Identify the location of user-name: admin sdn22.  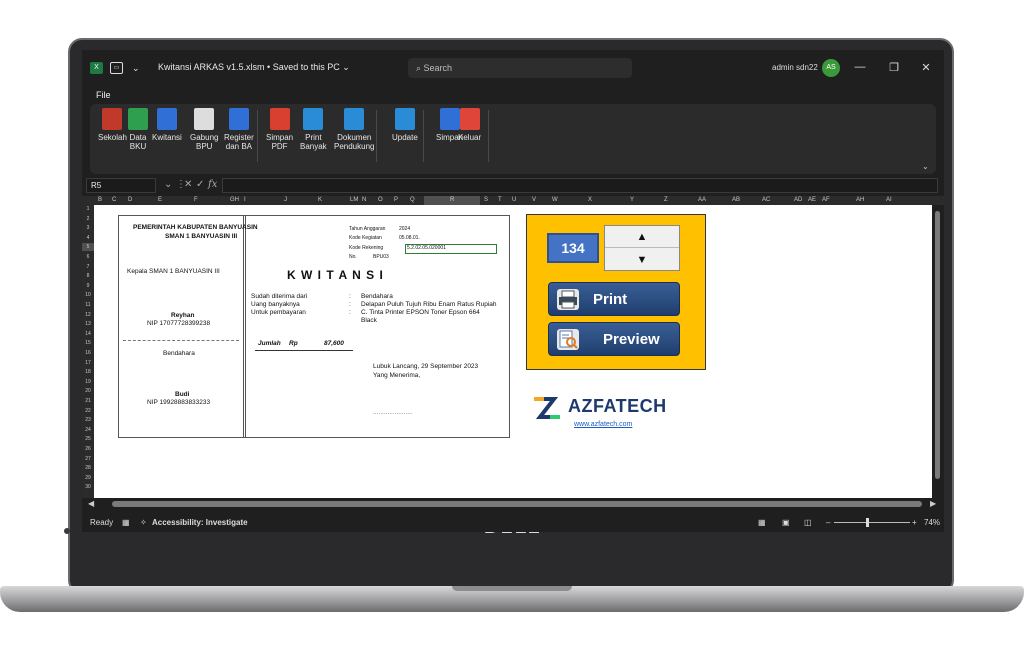
(795, 67).